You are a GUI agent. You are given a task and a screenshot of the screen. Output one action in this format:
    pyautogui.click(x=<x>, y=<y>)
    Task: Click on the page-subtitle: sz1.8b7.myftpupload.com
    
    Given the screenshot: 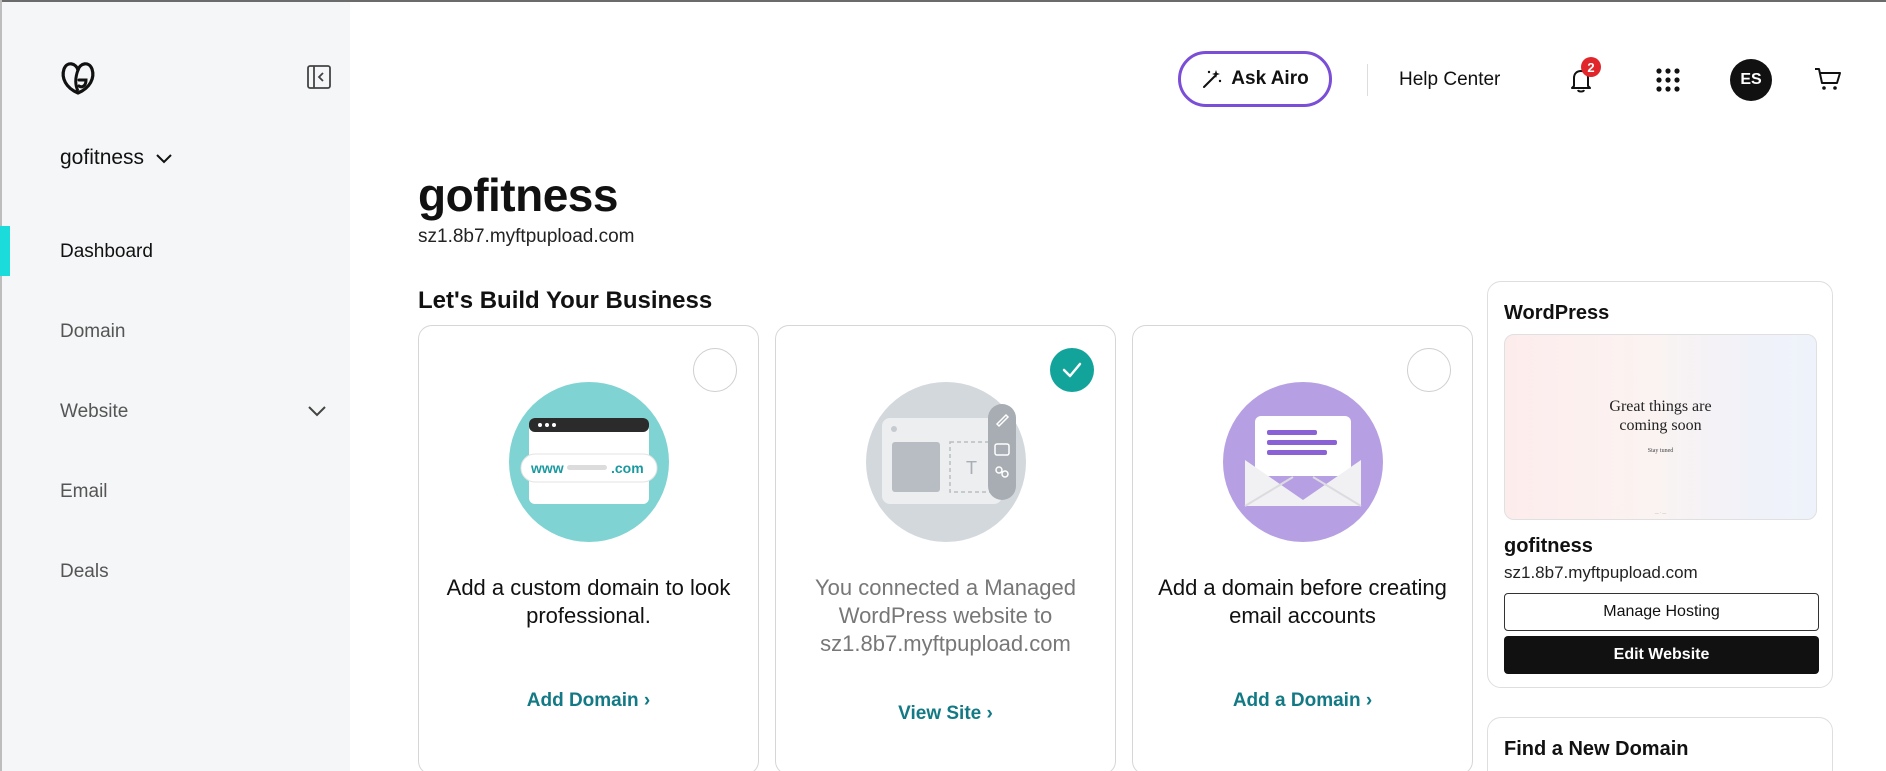 What is the action you would take?
    pyautogui.click(x=526, y=236)
    